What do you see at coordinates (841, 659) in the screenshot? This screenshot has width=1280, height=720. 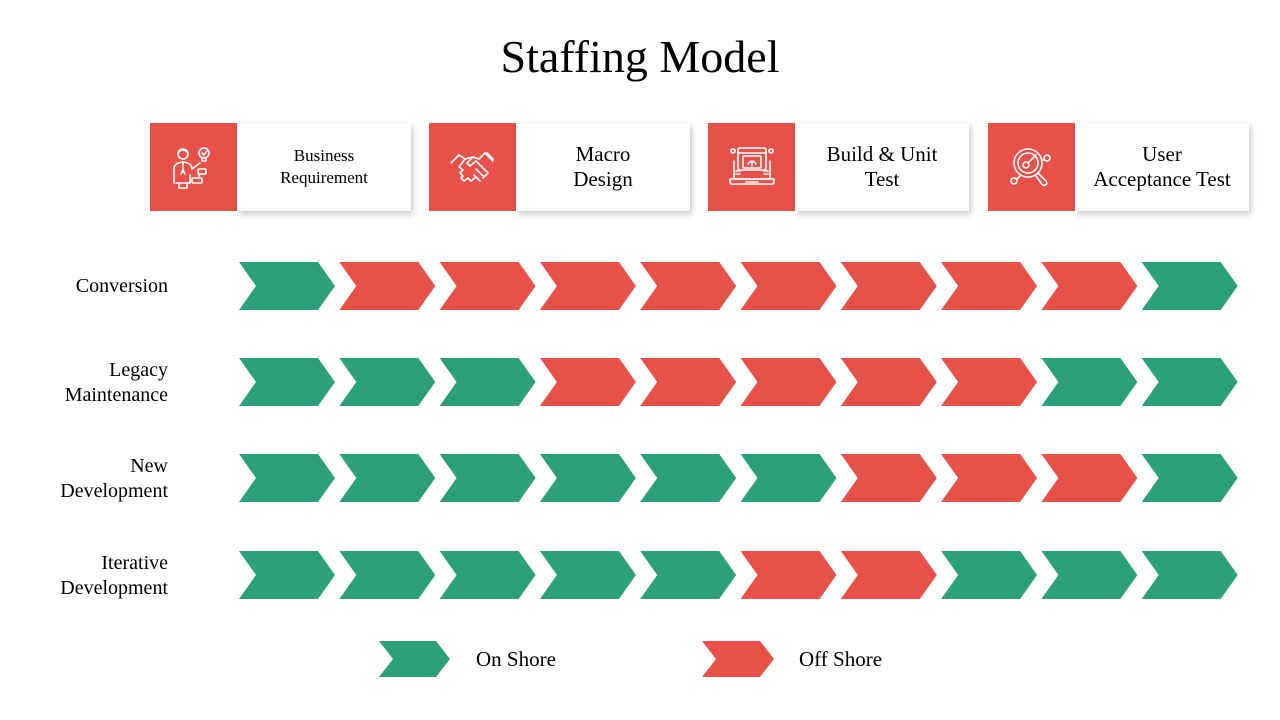 I see `legend-label-off-shore: Off Shore` at bounding box center [841, 659].